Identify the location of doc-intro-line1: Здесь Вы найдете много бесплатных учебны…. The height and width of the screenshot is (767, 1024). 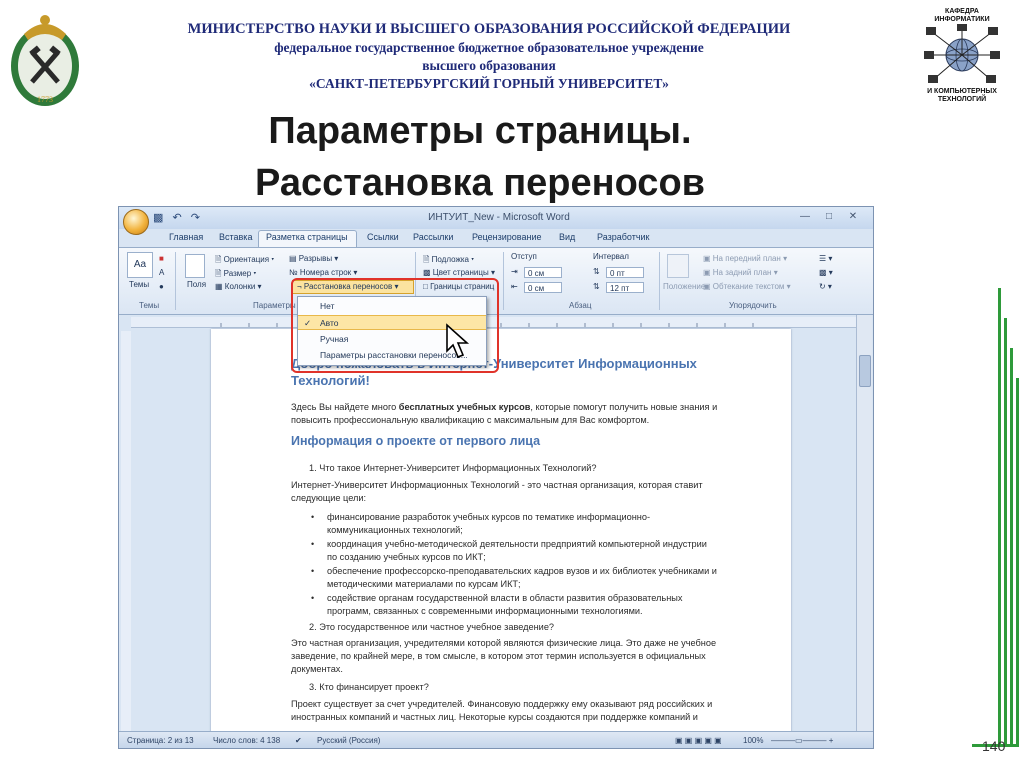
(504, 408).